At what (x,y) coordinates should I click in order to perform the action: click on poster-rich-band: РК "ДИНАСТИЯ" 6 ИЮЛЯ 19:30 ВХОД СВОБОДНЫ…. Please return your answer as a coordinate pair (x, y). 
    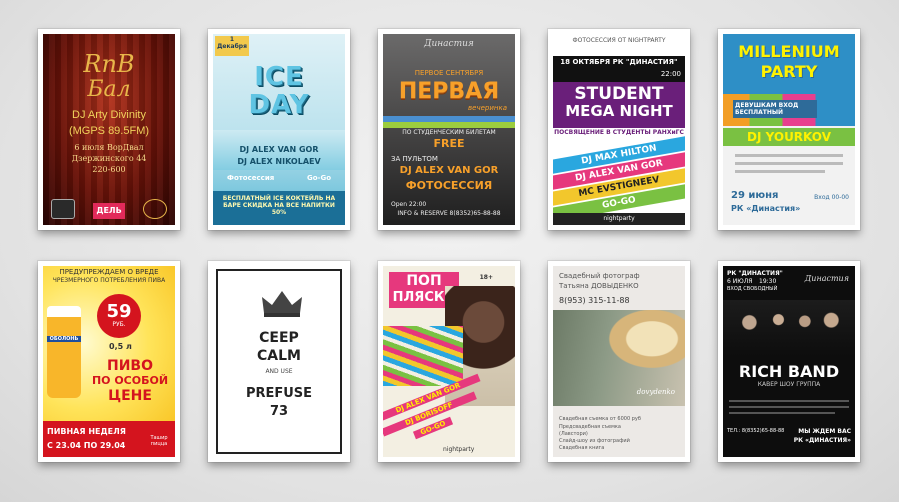
    Looking at the image, I should click on (789, 361).